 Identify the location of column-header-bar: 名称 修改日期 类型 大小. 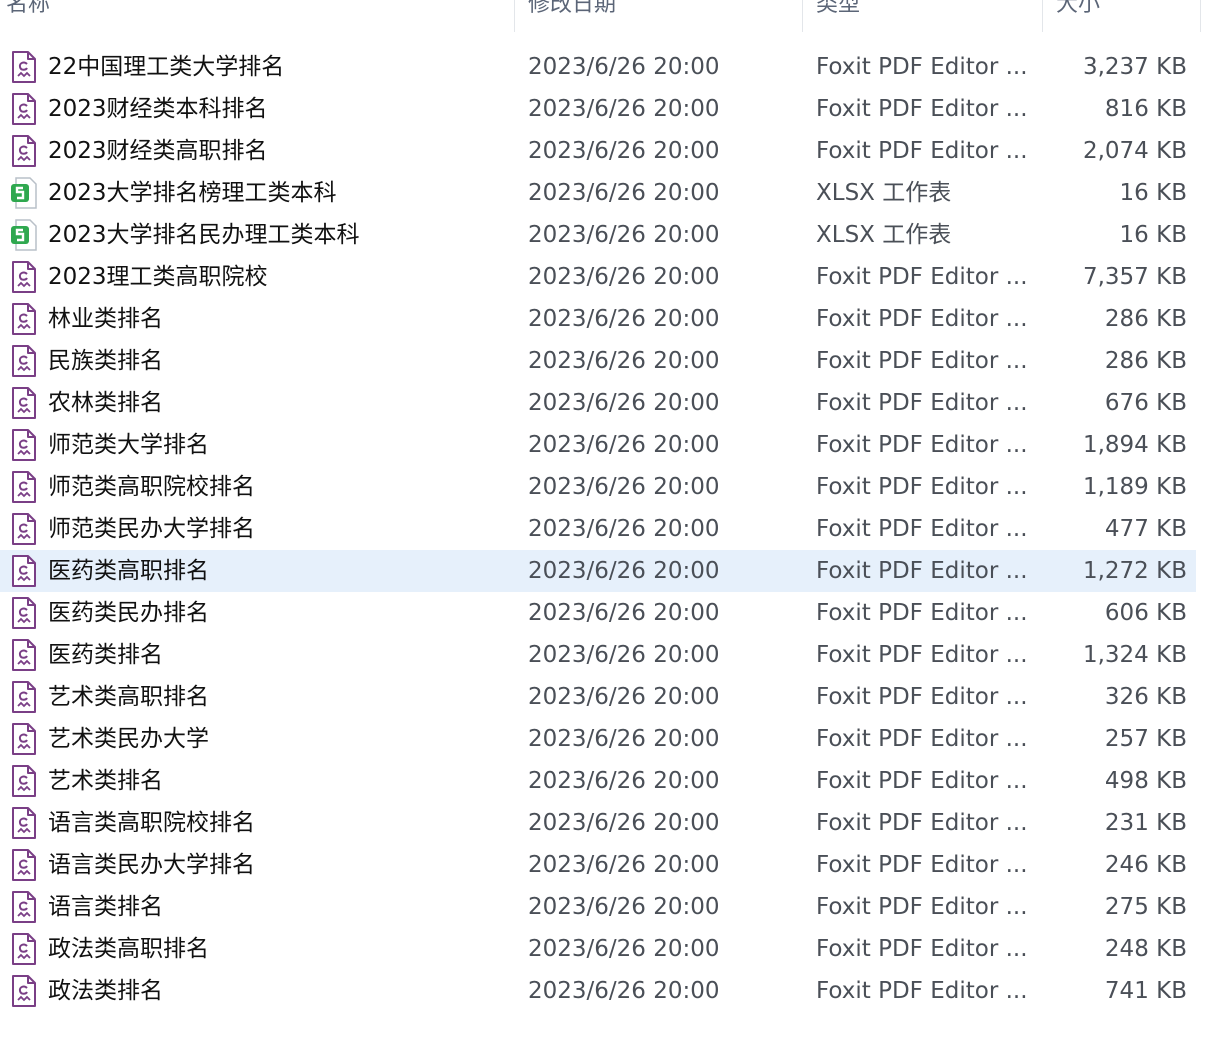
(609, 16).